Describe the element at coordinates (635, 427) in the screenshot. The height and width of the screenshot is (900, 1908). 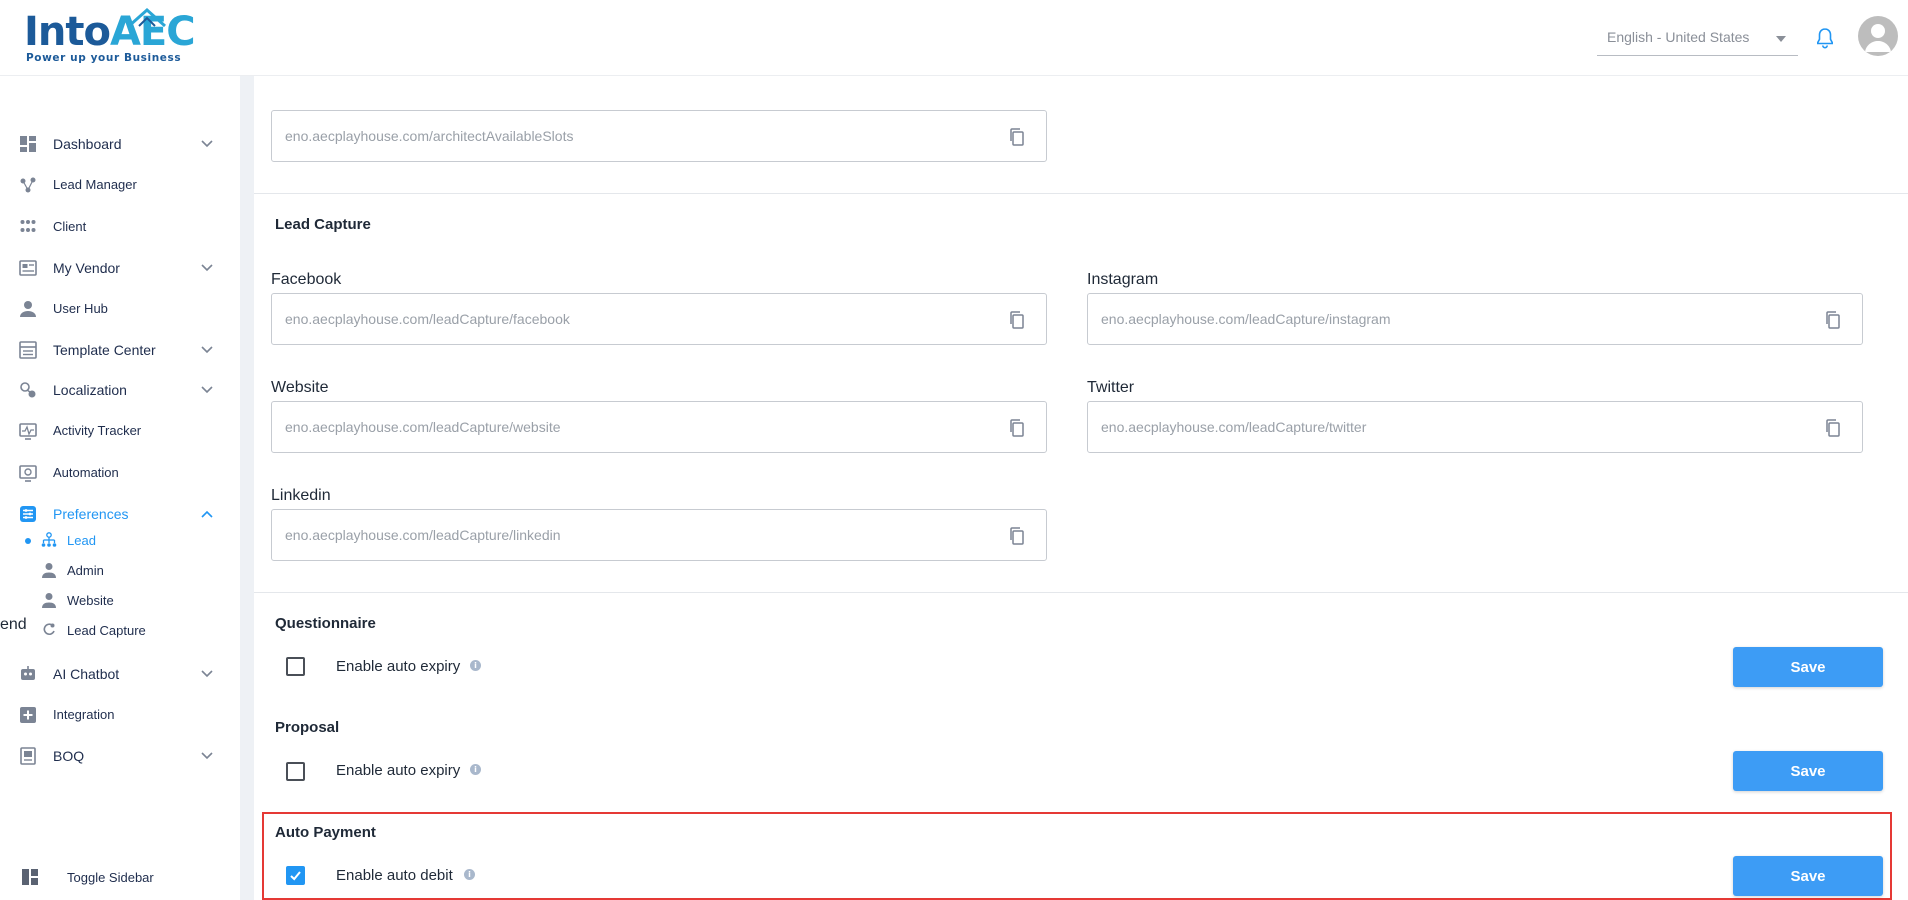
I see `website-url-input` at that location.